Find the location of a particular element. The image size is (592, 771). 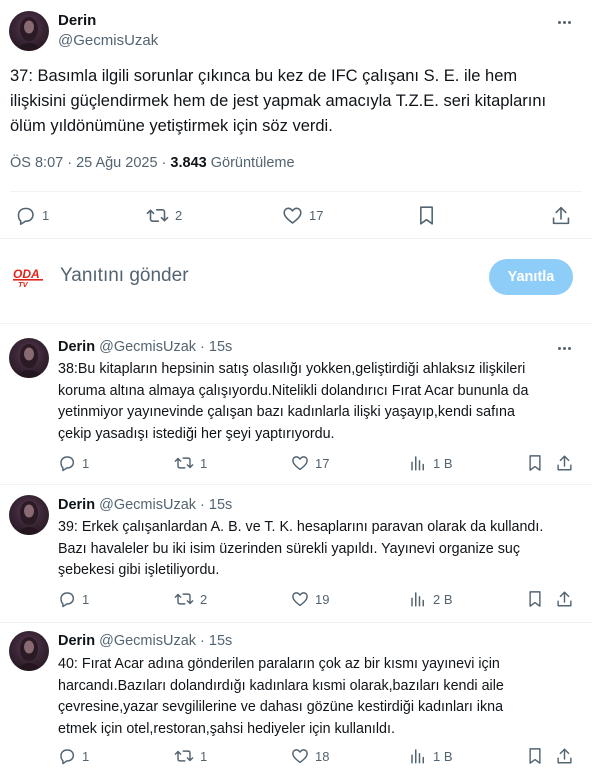

compose-input: Yanıtını gönder is located at coordinates (250, 276).